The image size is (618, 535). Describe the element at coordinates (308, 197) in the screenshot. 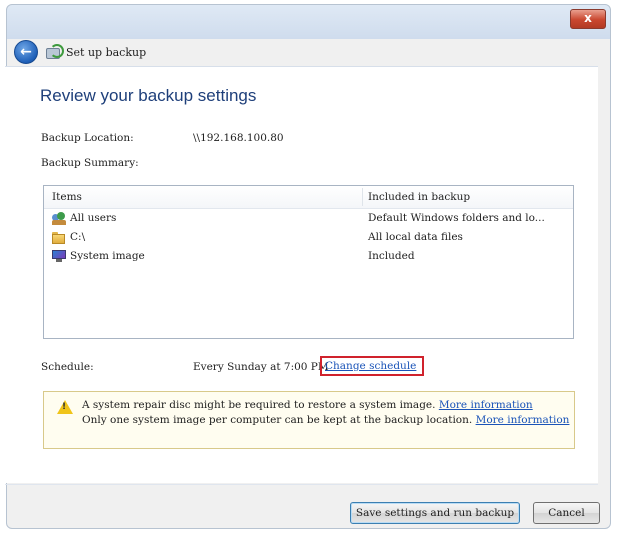

I see `list-header: Items Included in backup` at that location.